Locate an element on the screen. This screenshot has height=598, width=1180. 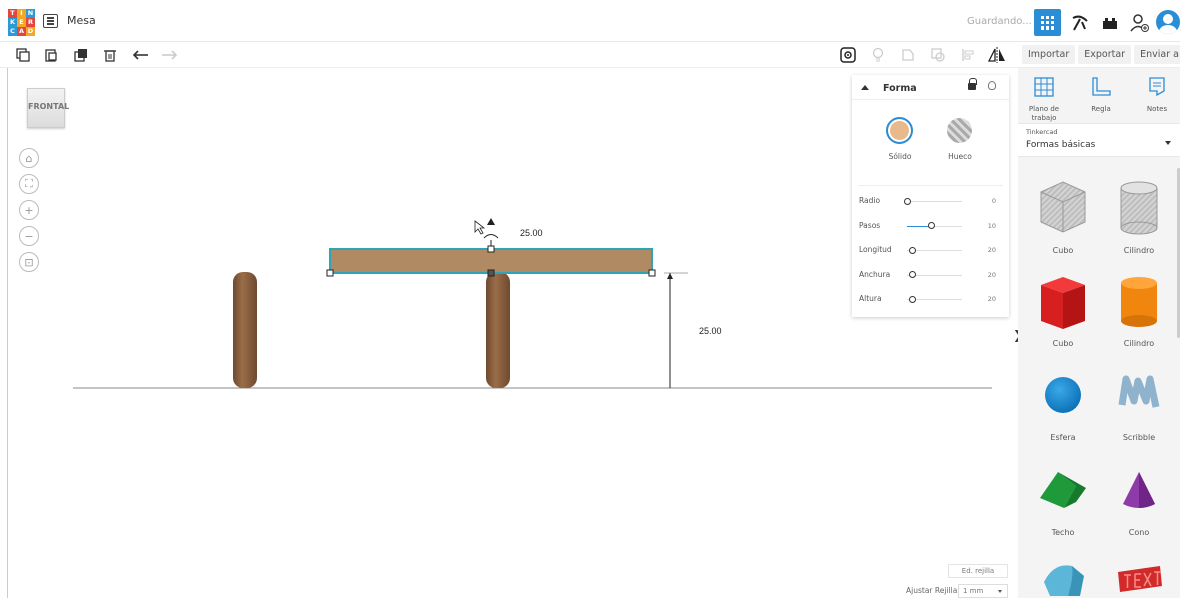
brick-icon is located at coordinates (1109, 23).